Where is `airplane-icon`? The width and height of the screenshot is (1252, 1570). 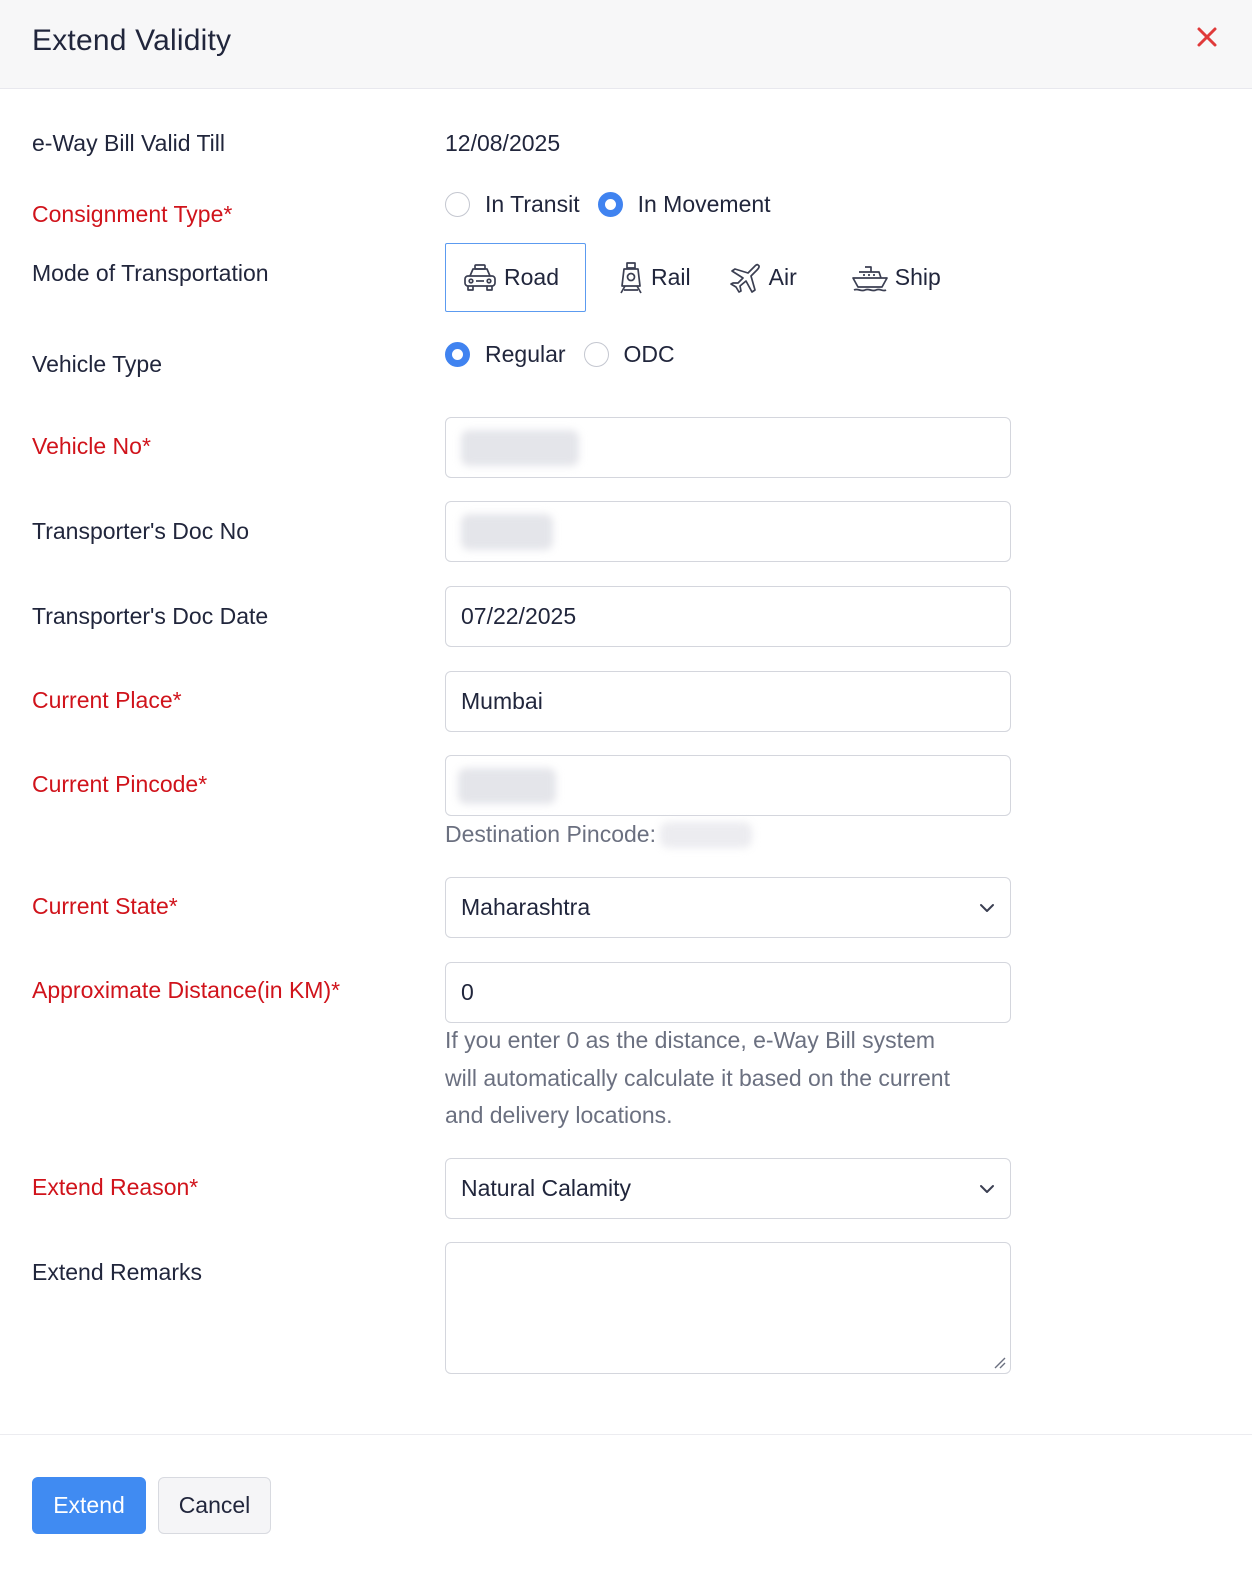
airplane-icon is located at coordinates (744, 278).